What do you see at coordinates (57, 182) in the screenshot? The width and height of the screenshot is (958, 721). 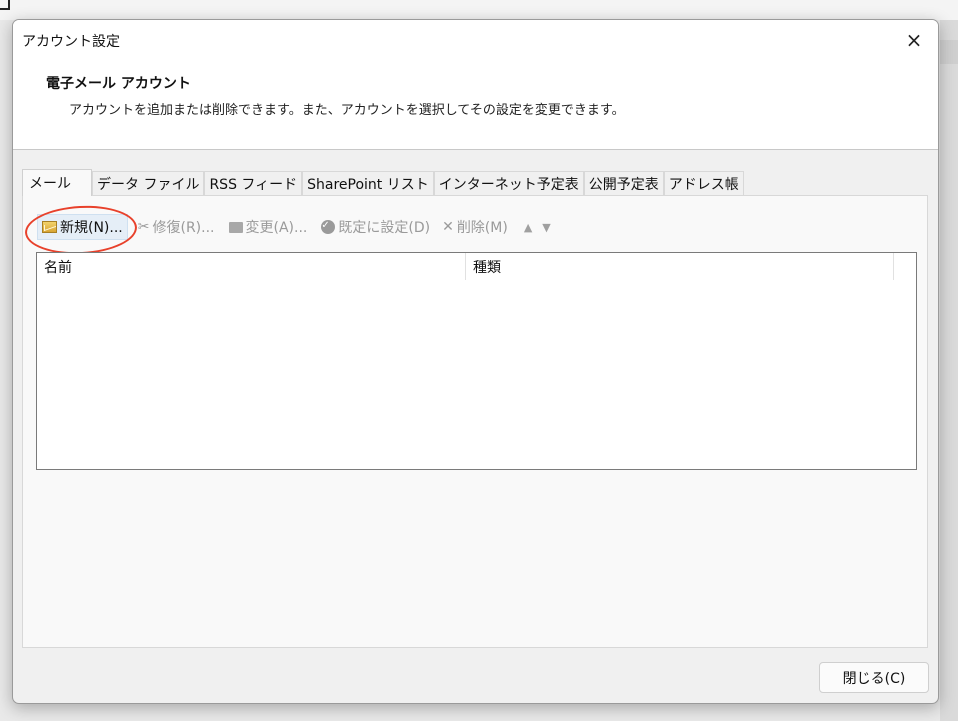 I see `tab-mail: メール` at bounding box center [57, 182].